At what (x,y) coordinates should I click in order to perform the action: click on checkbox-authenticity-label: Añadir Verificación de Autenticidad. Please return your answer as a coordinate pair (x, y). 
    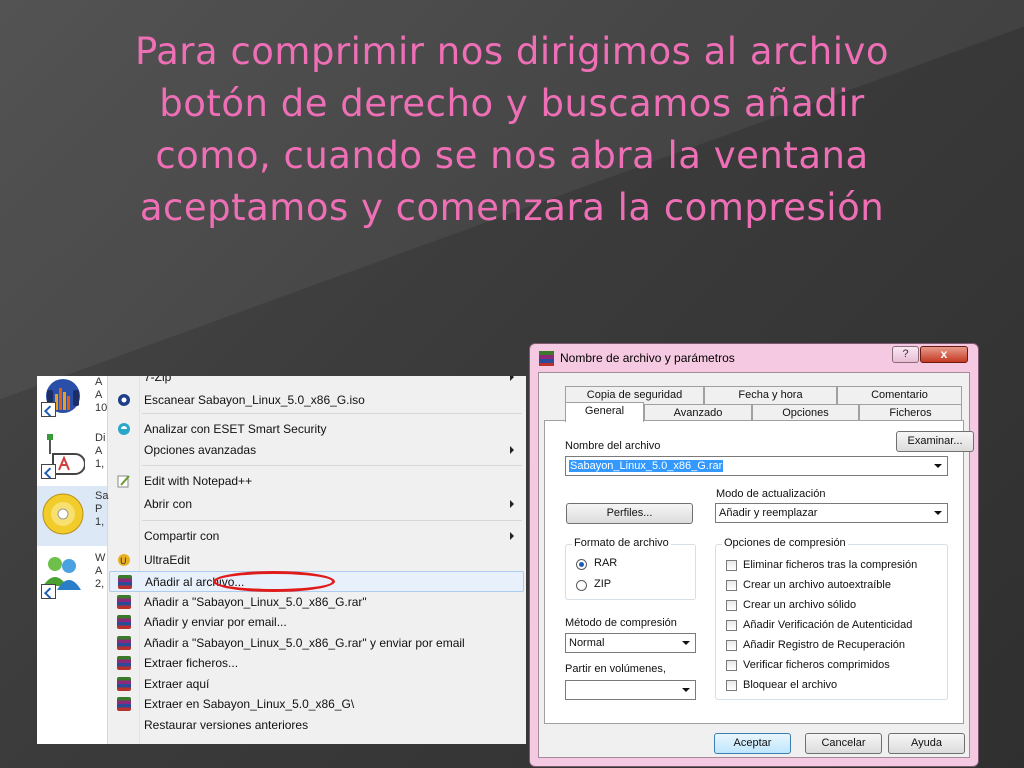
    Looking at the image, I should click on (828, 625).